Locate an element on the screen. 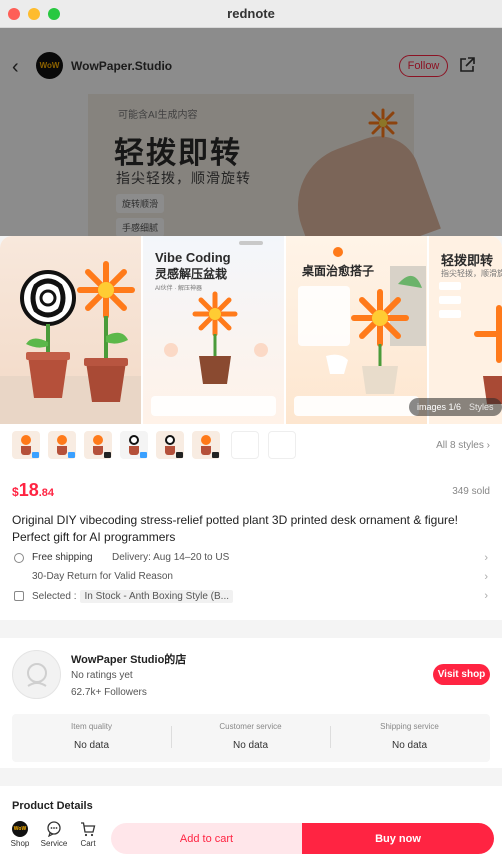 Image resolution: width=502 pixels, height=859 pixels. visit-shop-button: Visit shop is located at coordinates (461, 674).